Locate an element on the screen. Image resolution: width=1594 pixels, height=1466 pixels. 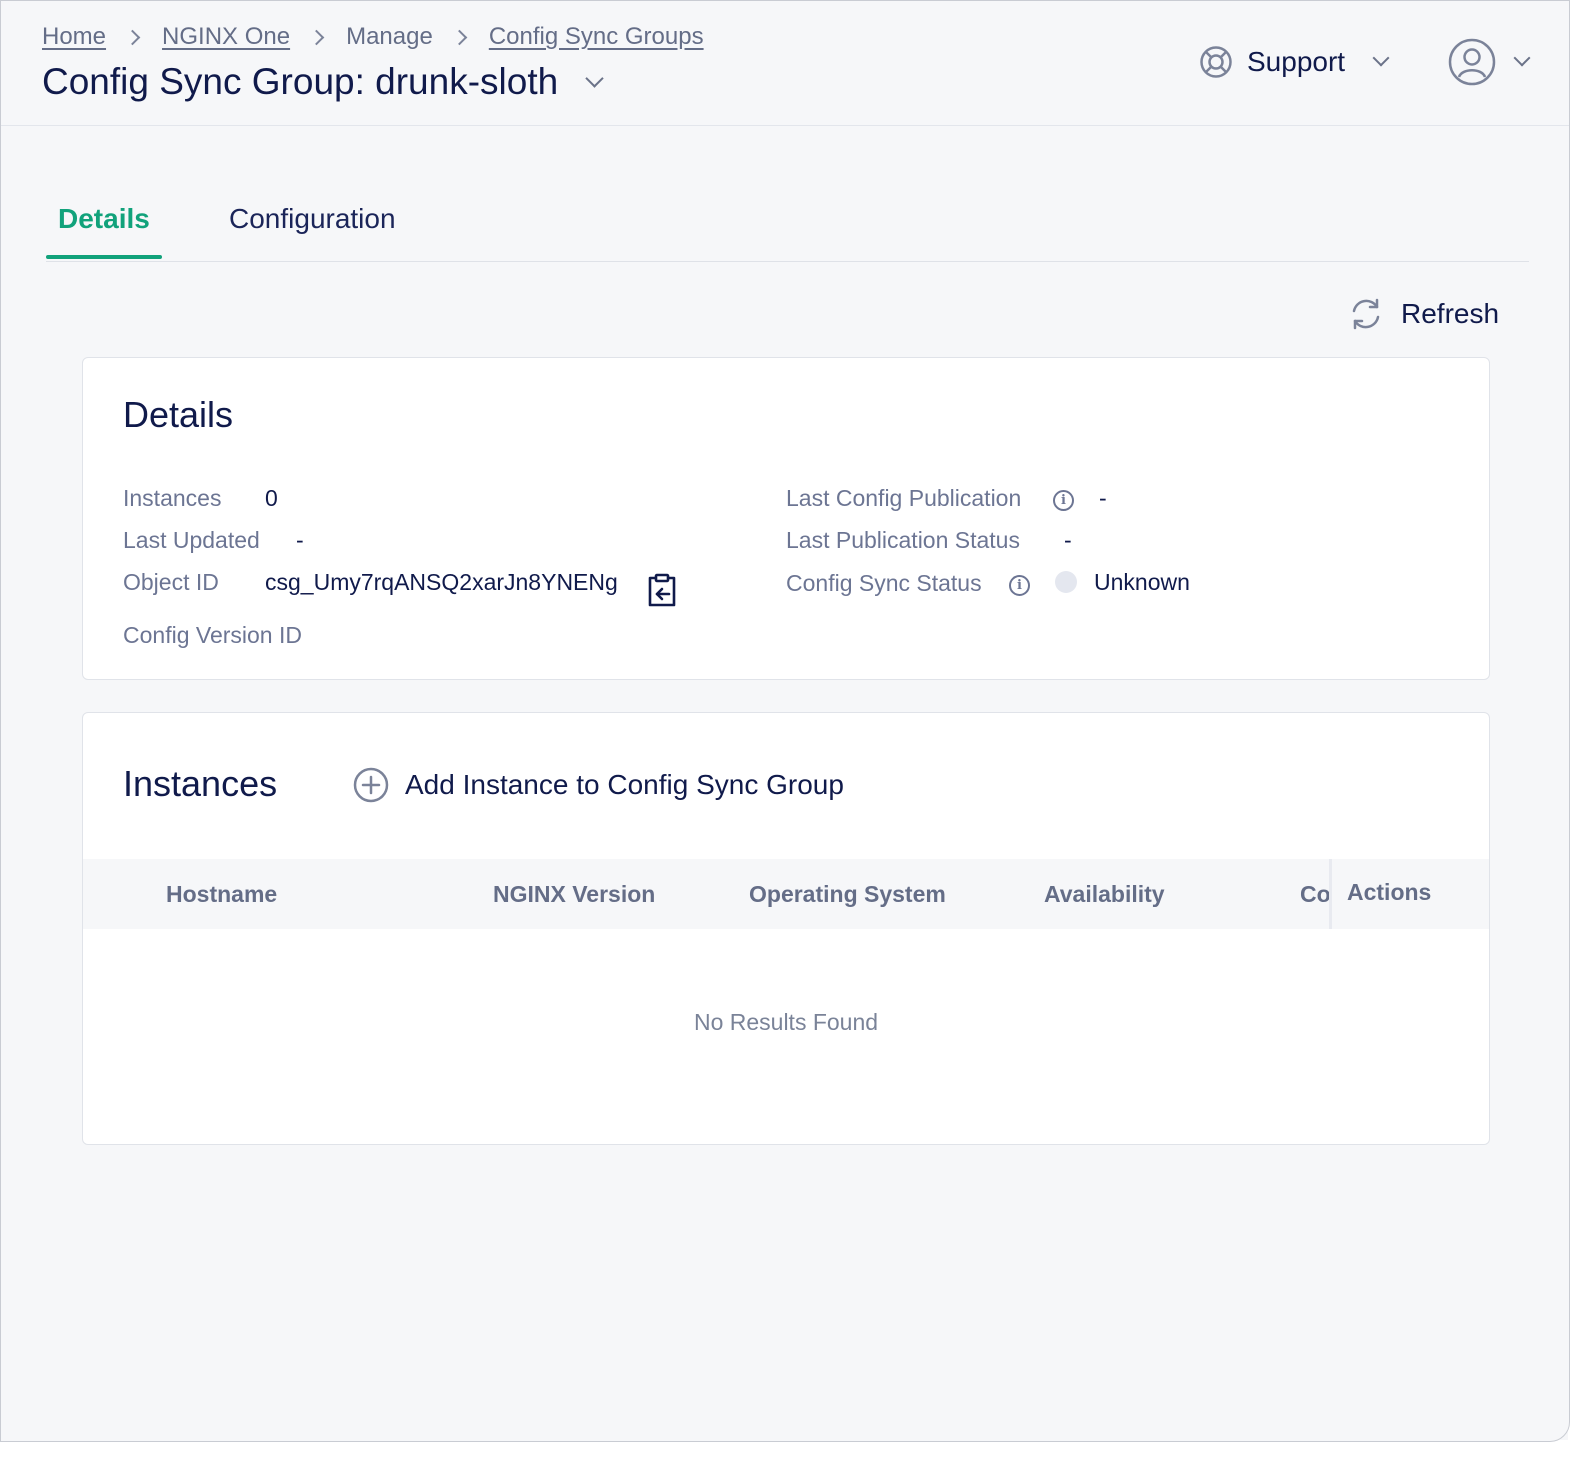
tab-configuration: Configuration is located at coordinates (312, 219).